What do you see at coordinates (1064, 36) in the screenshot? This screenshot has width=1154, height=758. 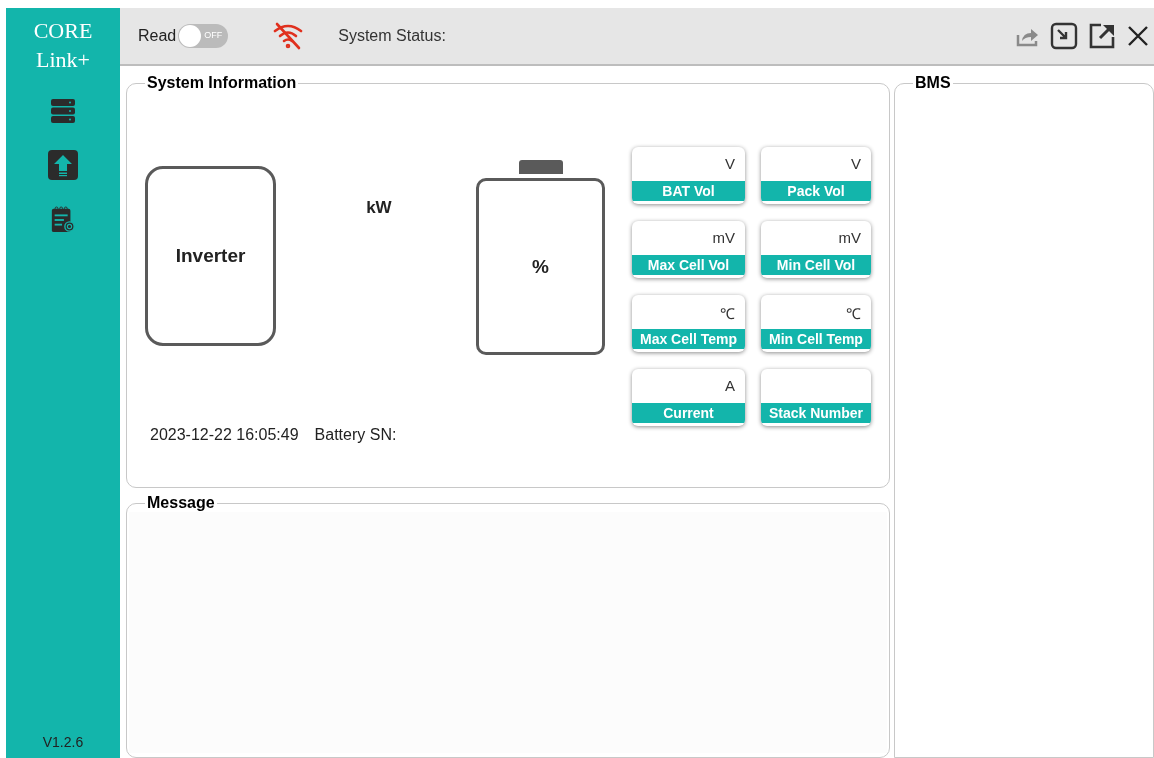 I see `minimize-window-icon` at bounding box center [1064, 36].